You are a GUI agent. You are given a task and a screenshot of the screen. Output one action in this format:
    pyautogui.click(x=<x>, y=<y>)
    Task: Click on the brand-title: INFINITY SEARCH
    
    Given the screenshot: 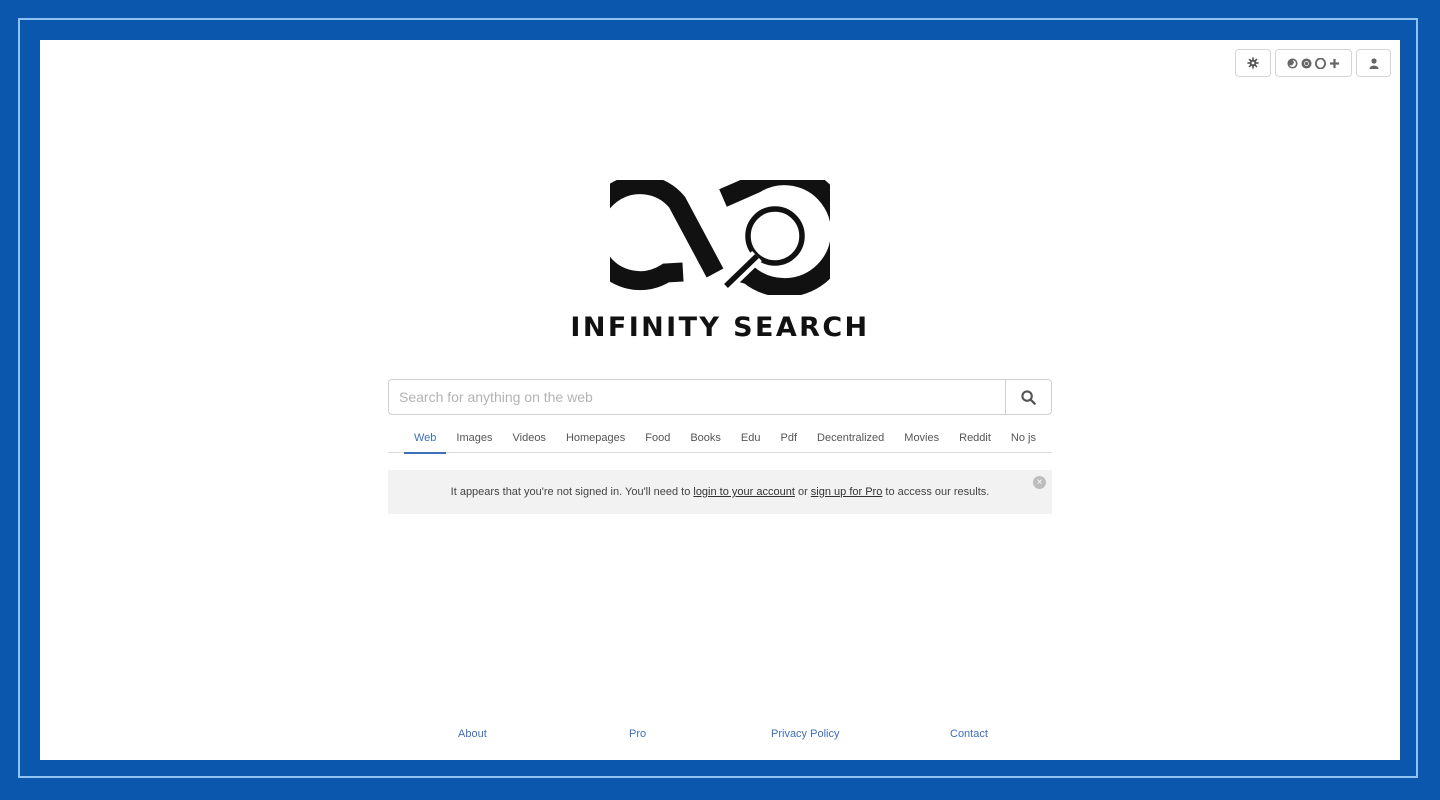 What is the action you would take?
    pyautogui.click(x=720, y=327)
    